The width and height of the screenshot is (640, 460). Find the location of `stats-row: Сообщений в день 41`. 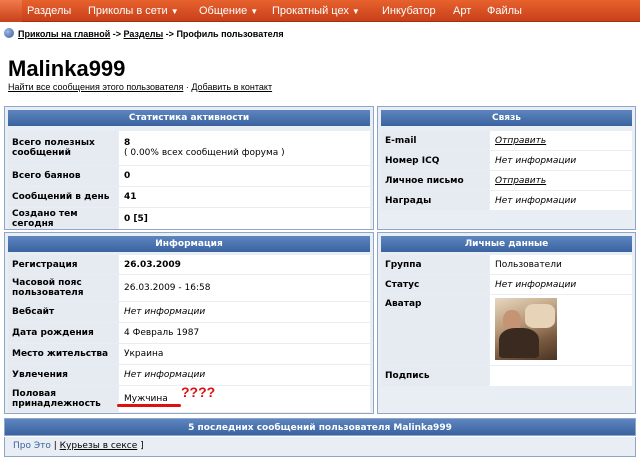

stats-row: Сообщений в день 41 is located at coordinates (189, 197).